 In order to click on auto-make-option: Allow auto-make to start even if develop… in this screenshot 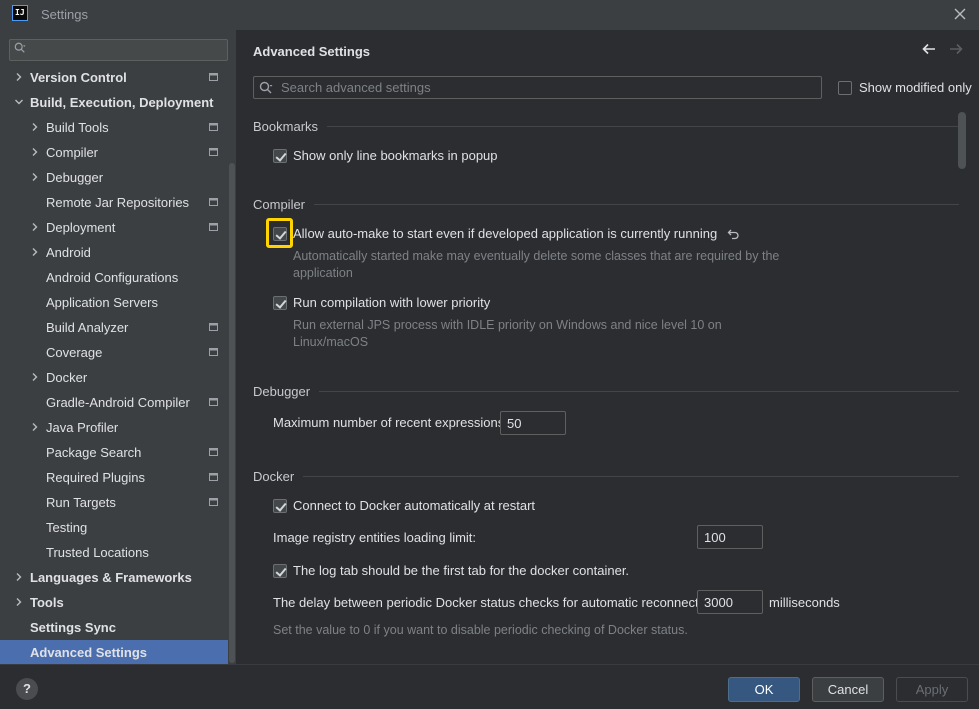, I will do `click(506, 233)`.